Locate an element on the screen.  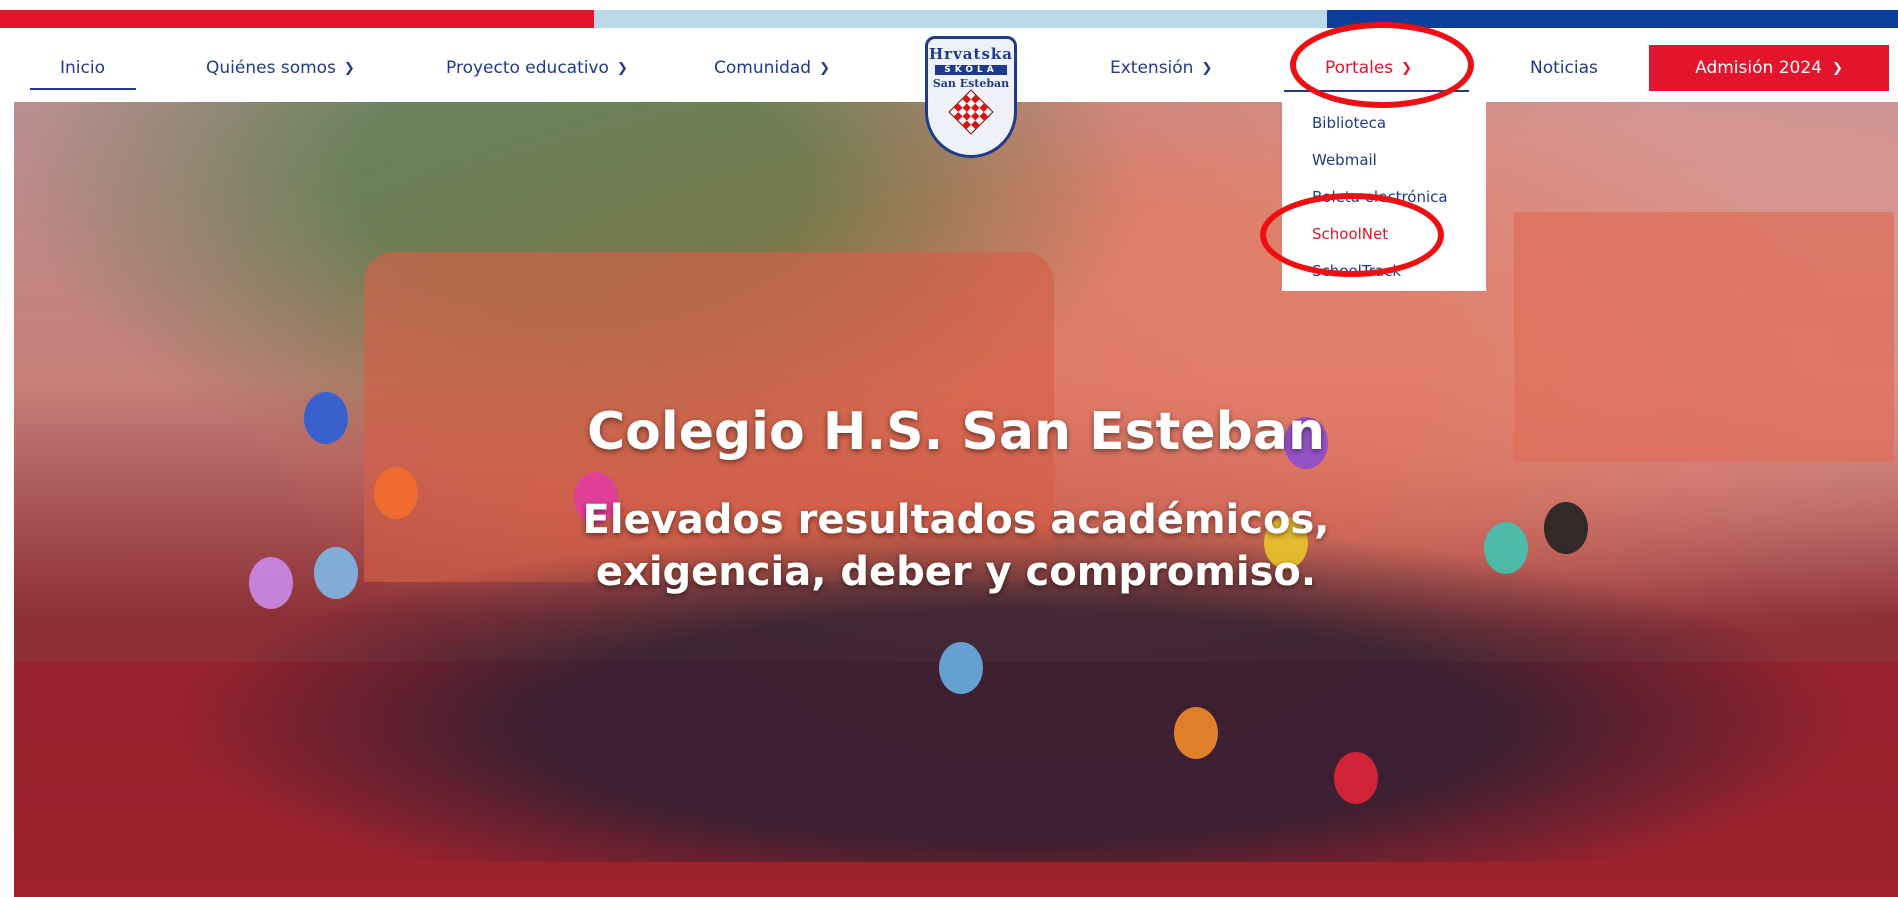
nav-label: Noticias is located at coordinates (1564, 68).